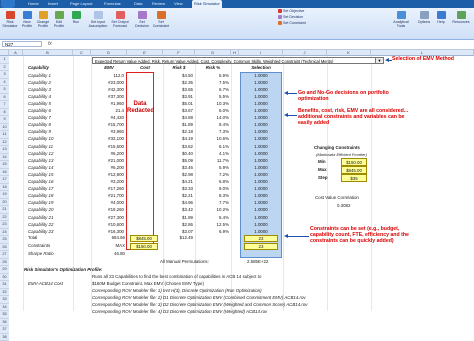 The width and height of the screenshot is (474, 341). I want to click on risk-pct-value: 4.1%, so click(212, 153).